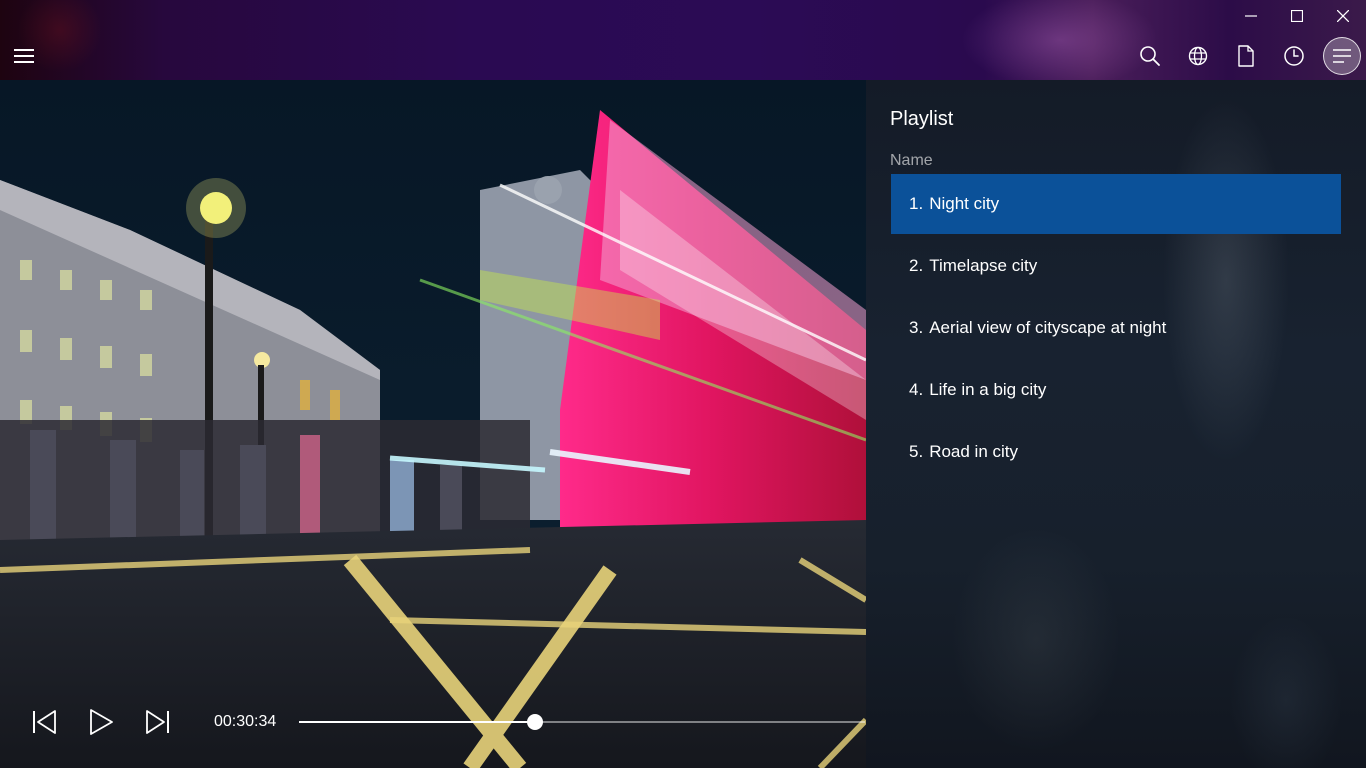 Image resolution: width=1366 pixels, height=768 pixels. Describe the element at coordinates (1048, 327) in the screenshot. I see `playlist-item-name: Aerial view of cityscape at night` at that location.